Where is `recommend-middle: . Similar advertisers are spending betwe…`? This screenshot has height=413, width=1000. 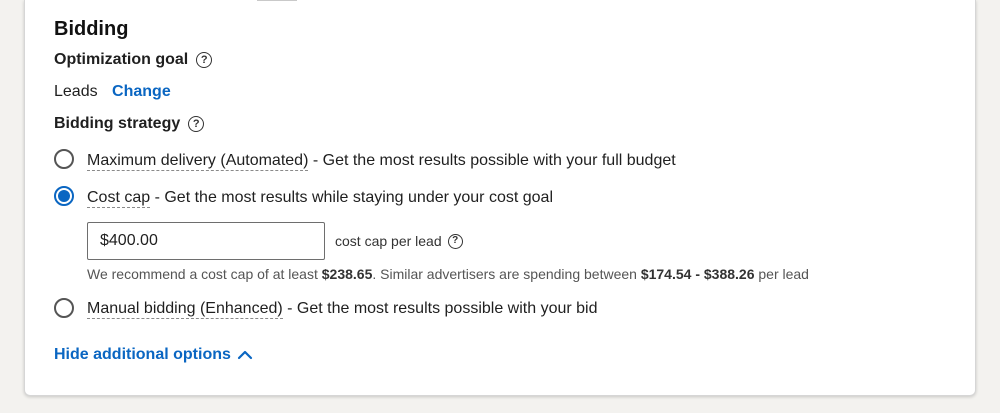 recommend-middle: . Similar advertisers are spending betwe… is located at coordinates (506, 274).